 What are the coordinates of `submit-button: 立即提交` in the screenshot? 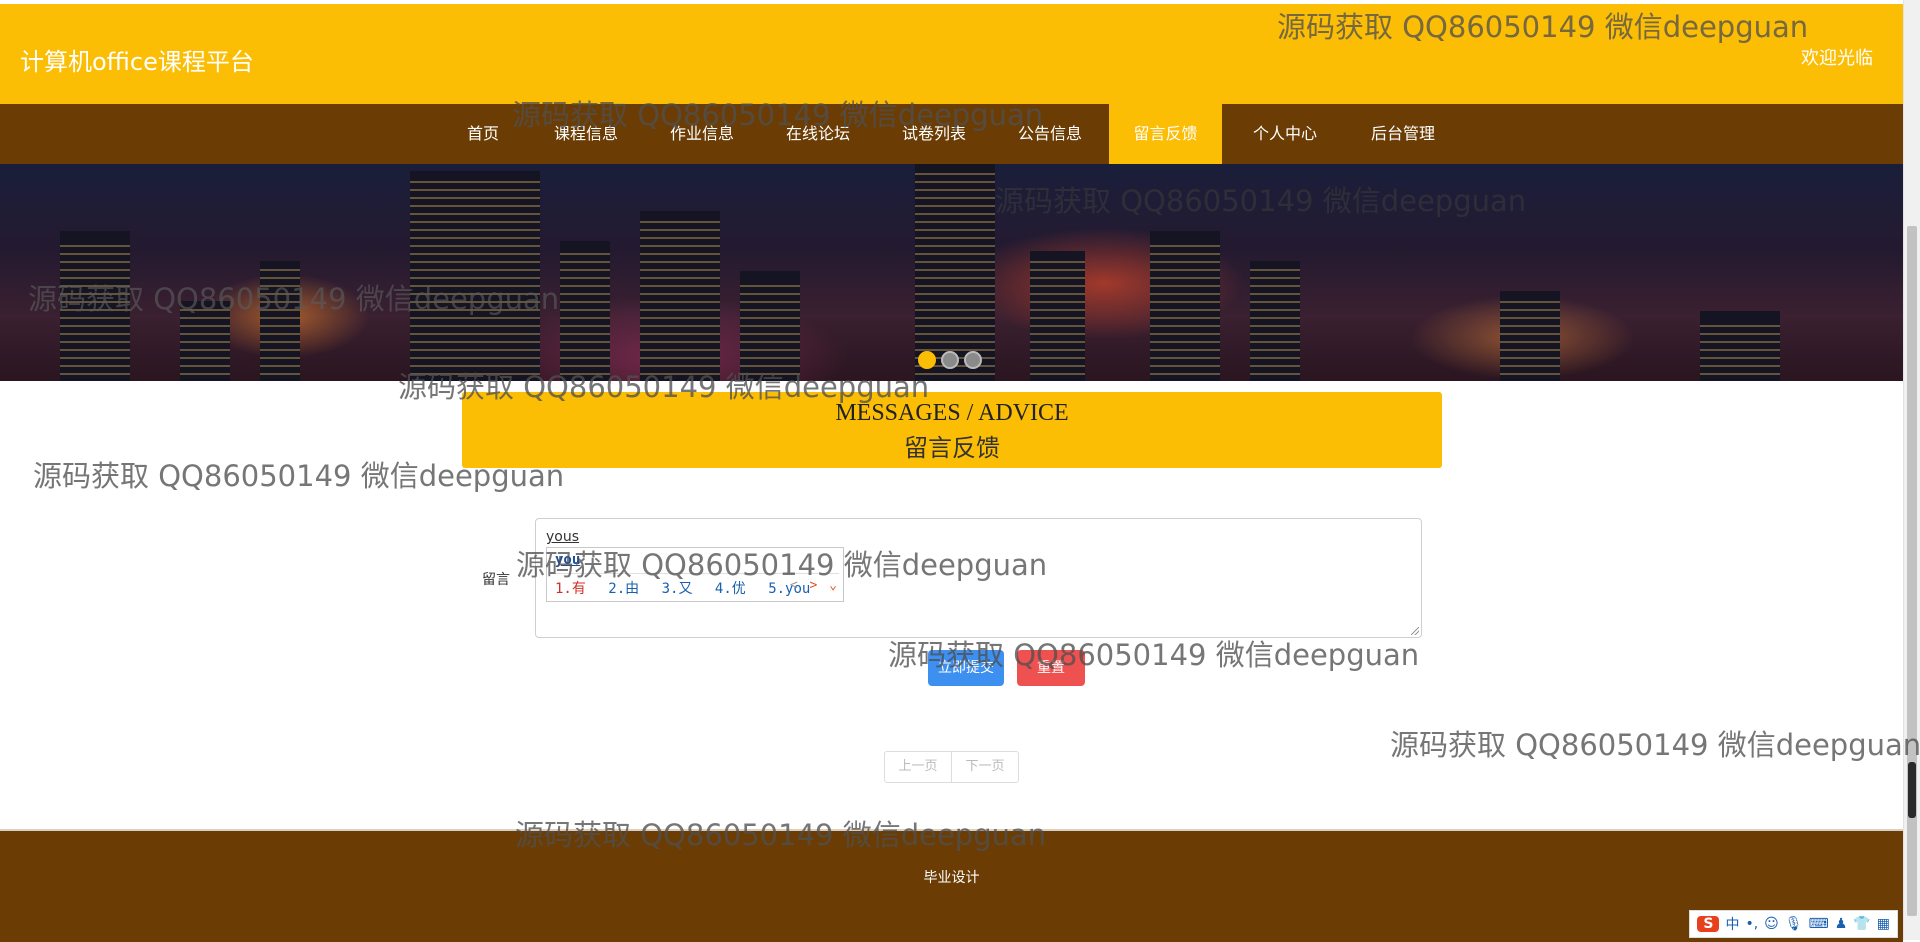 It's located at (966, 668).